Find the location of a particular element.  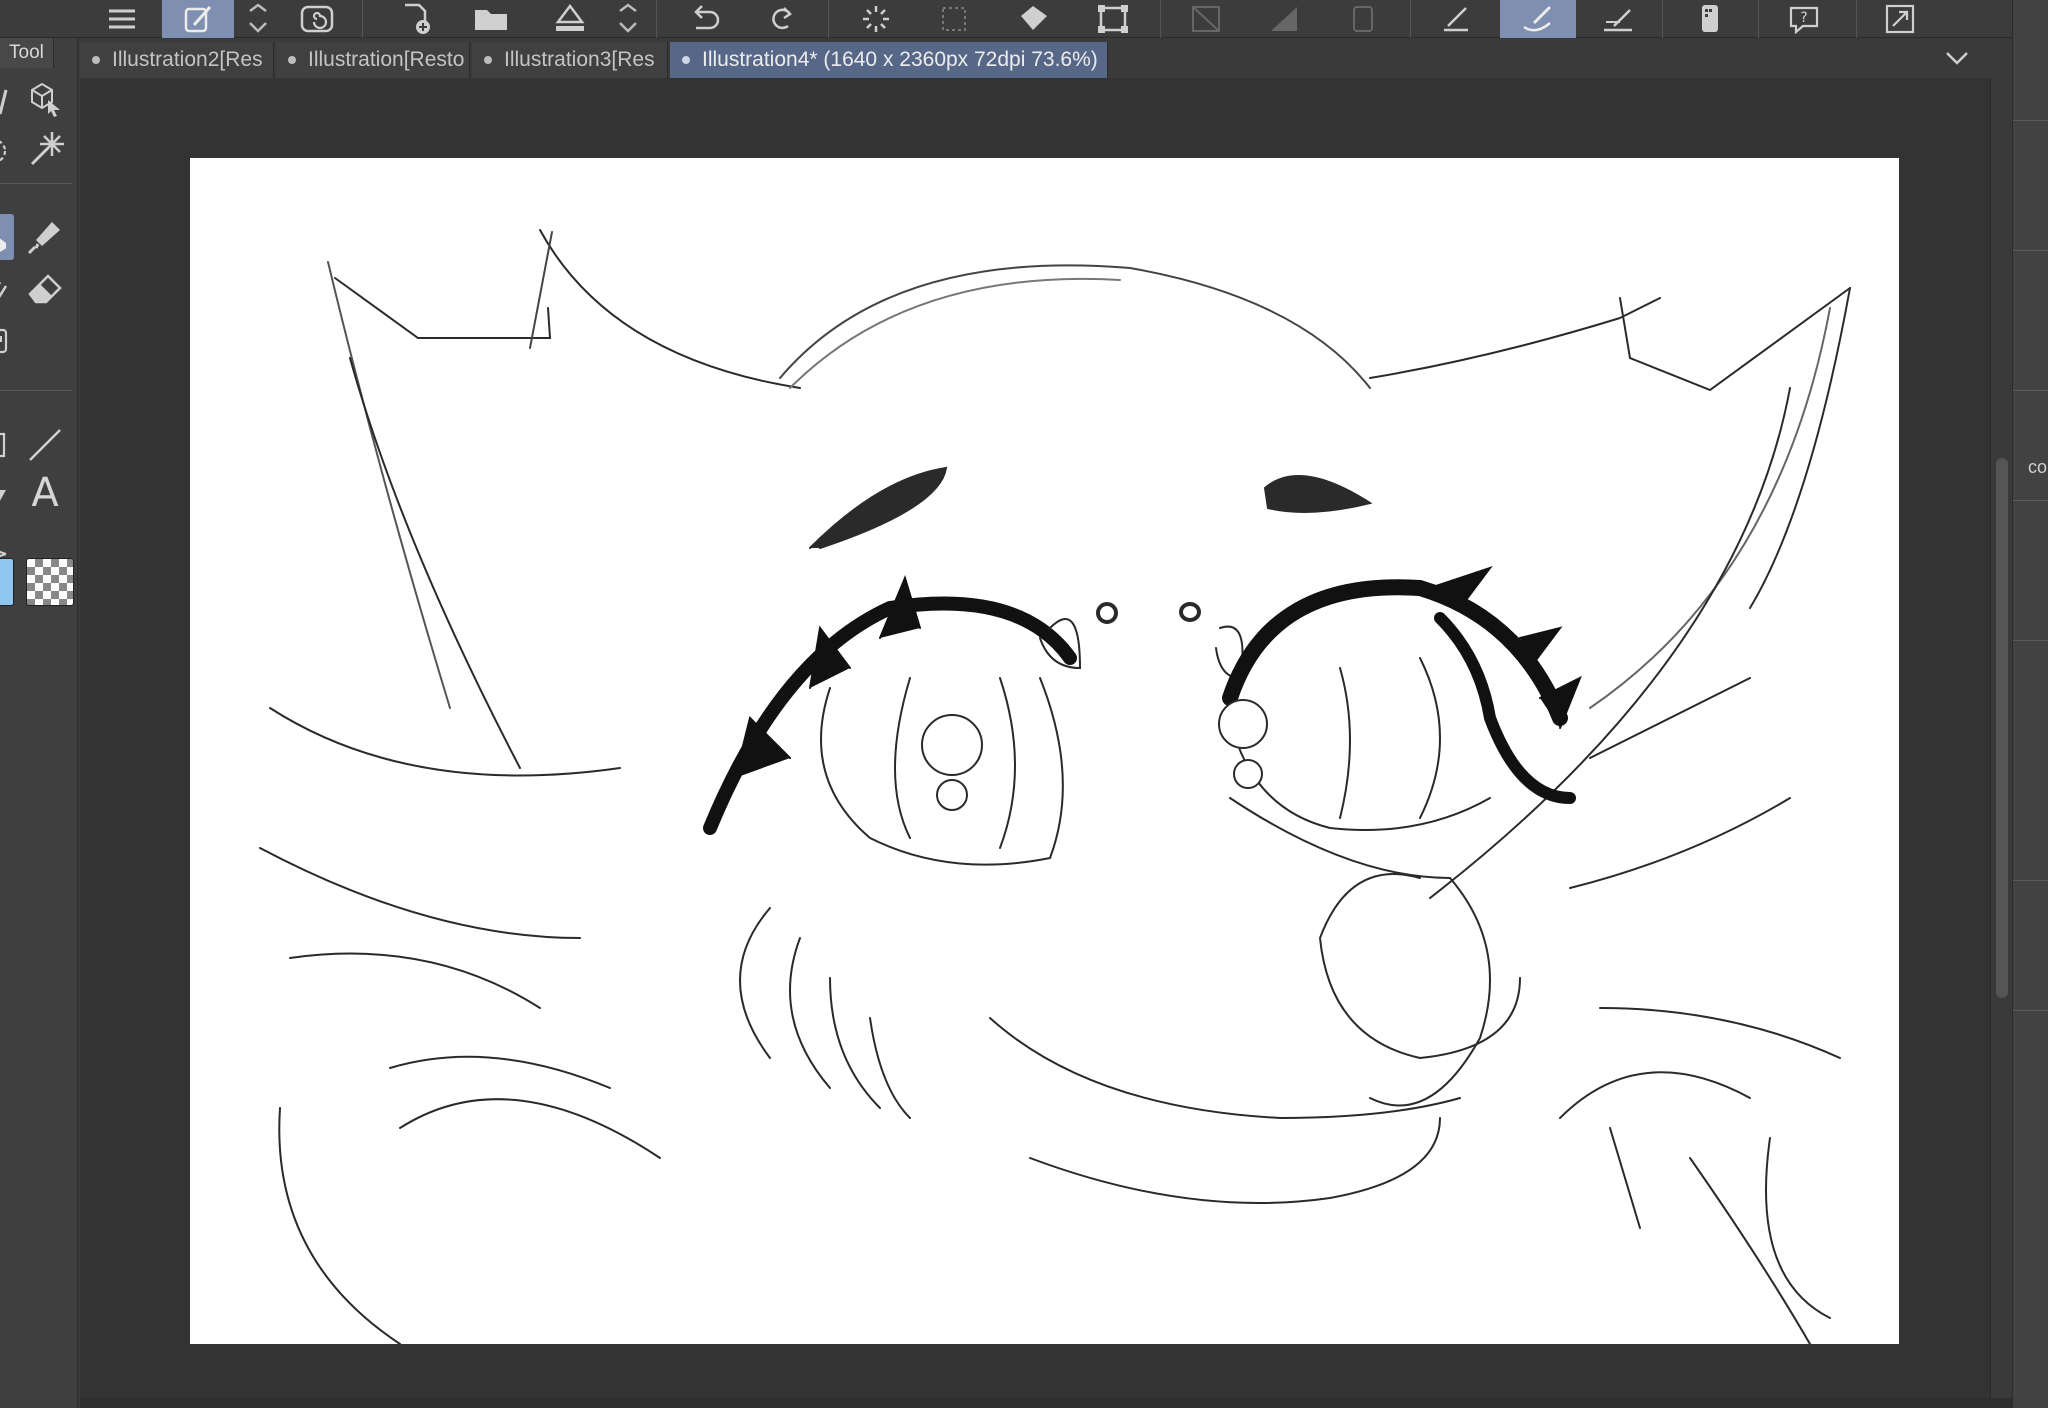

text-tool-icon: A is located at coordinates (45, 493).